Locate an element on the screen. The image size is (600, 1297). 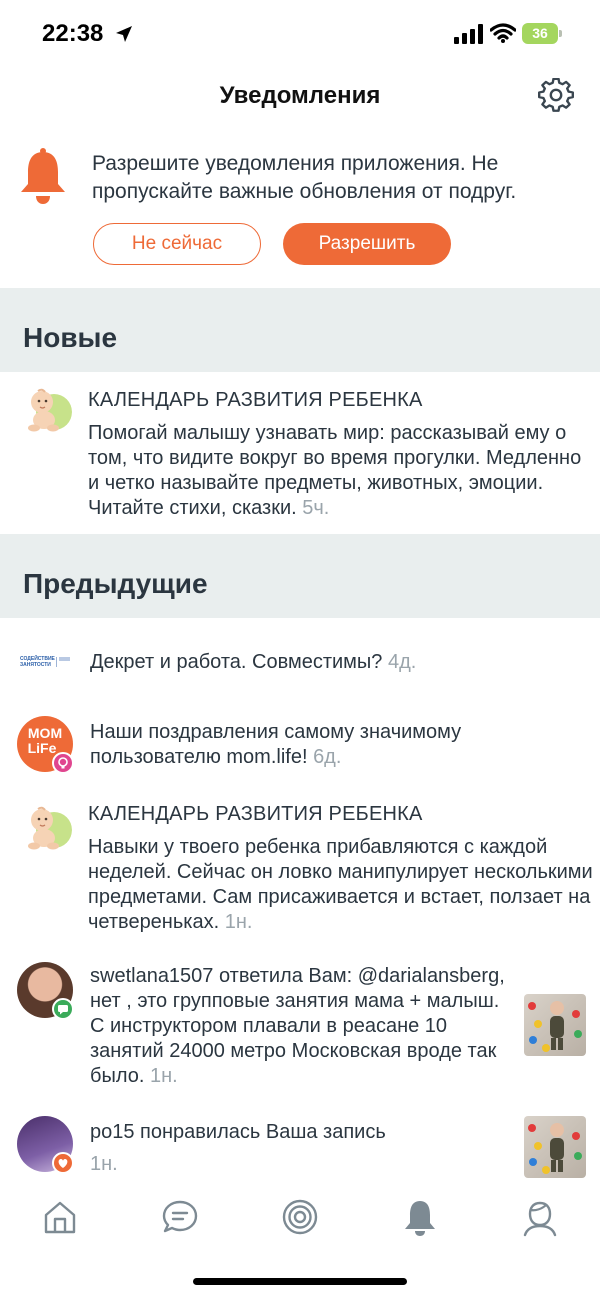
status-bar: 22:38 36 is located at coordinates (300, 34).